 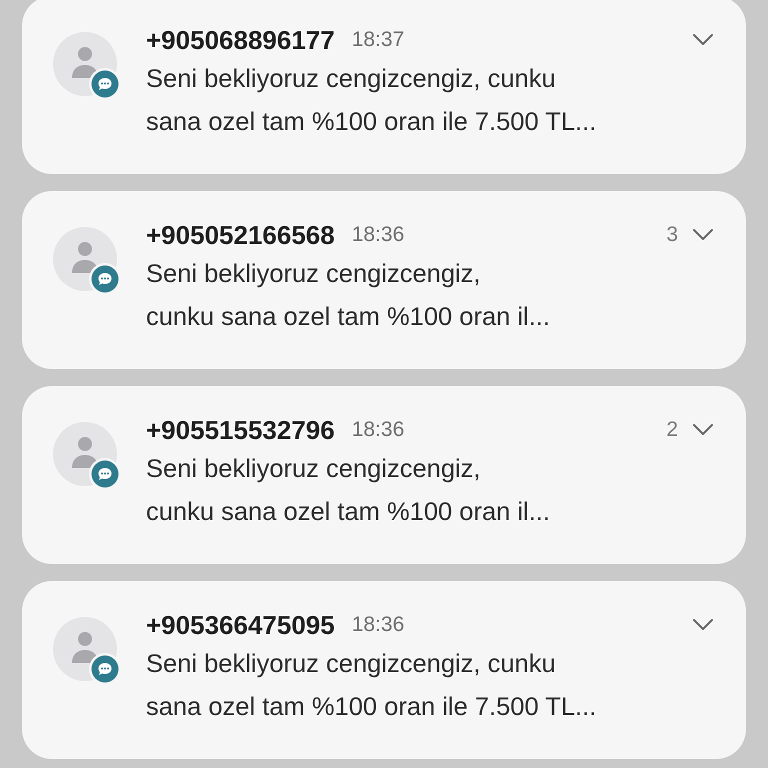 I want to click on sender-number: +905068896177, so click(x=240, y=40).